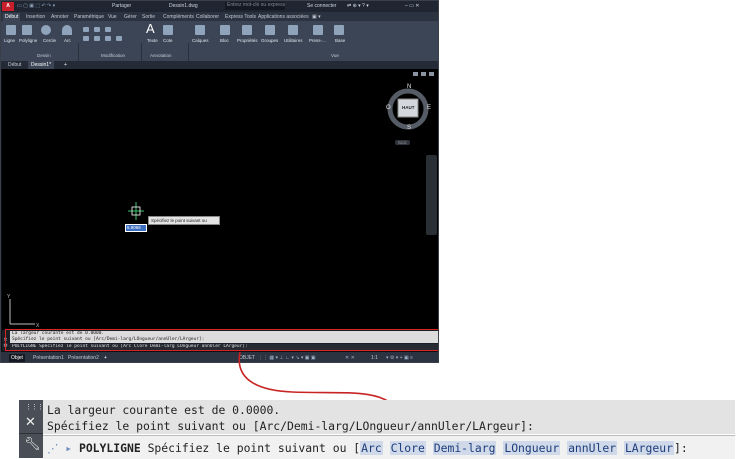 This screenshot has width=737, height=459. Describe the element at coordinates (592, 448) in the screenshot. I see `option-annuler: annUler` at that location.